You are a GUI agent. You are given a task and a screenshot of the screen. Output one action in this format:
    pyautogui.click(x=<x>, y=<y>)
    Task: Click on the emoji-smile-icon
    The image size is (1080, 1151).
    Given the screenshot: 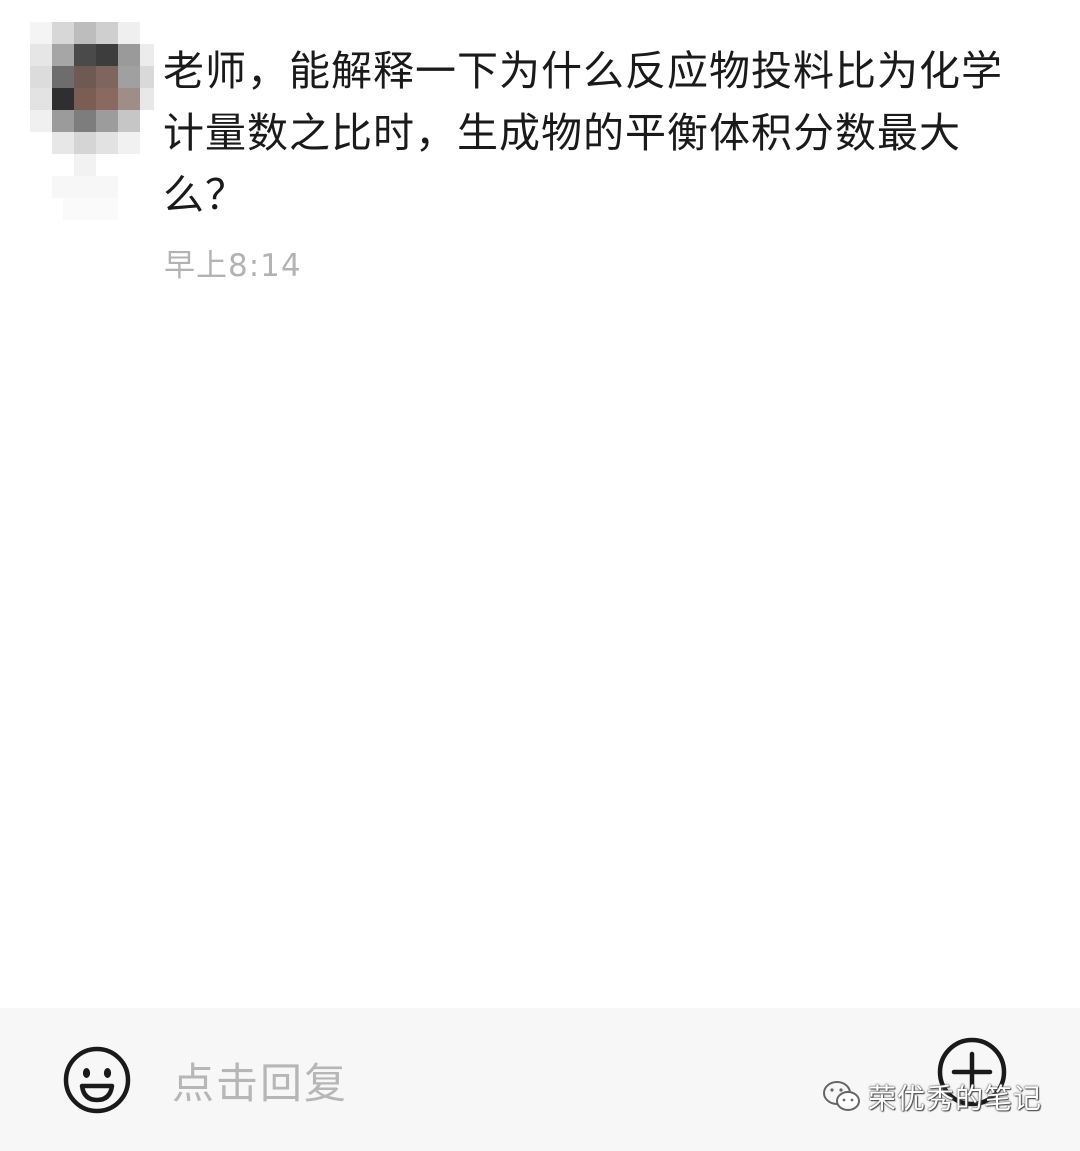 What is the action you would take?
    pyautogui.click(x=97, y=1080)
    